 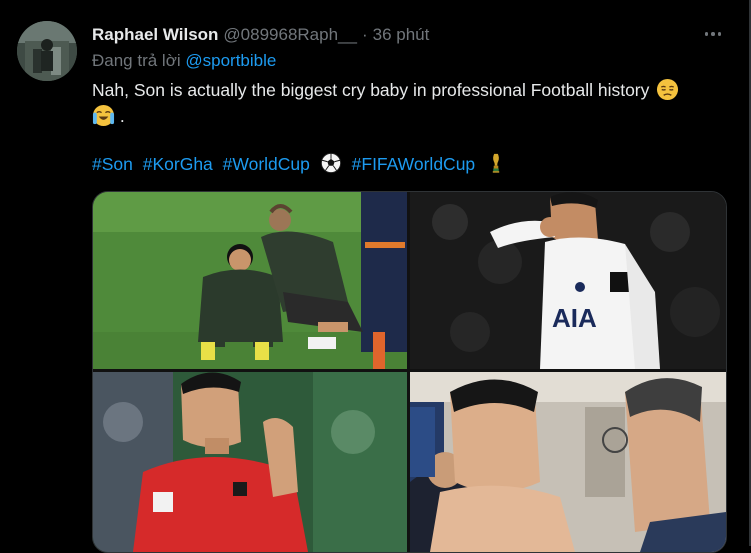 I want to click on soccer-ball-icon, so click(x=330, y=163).